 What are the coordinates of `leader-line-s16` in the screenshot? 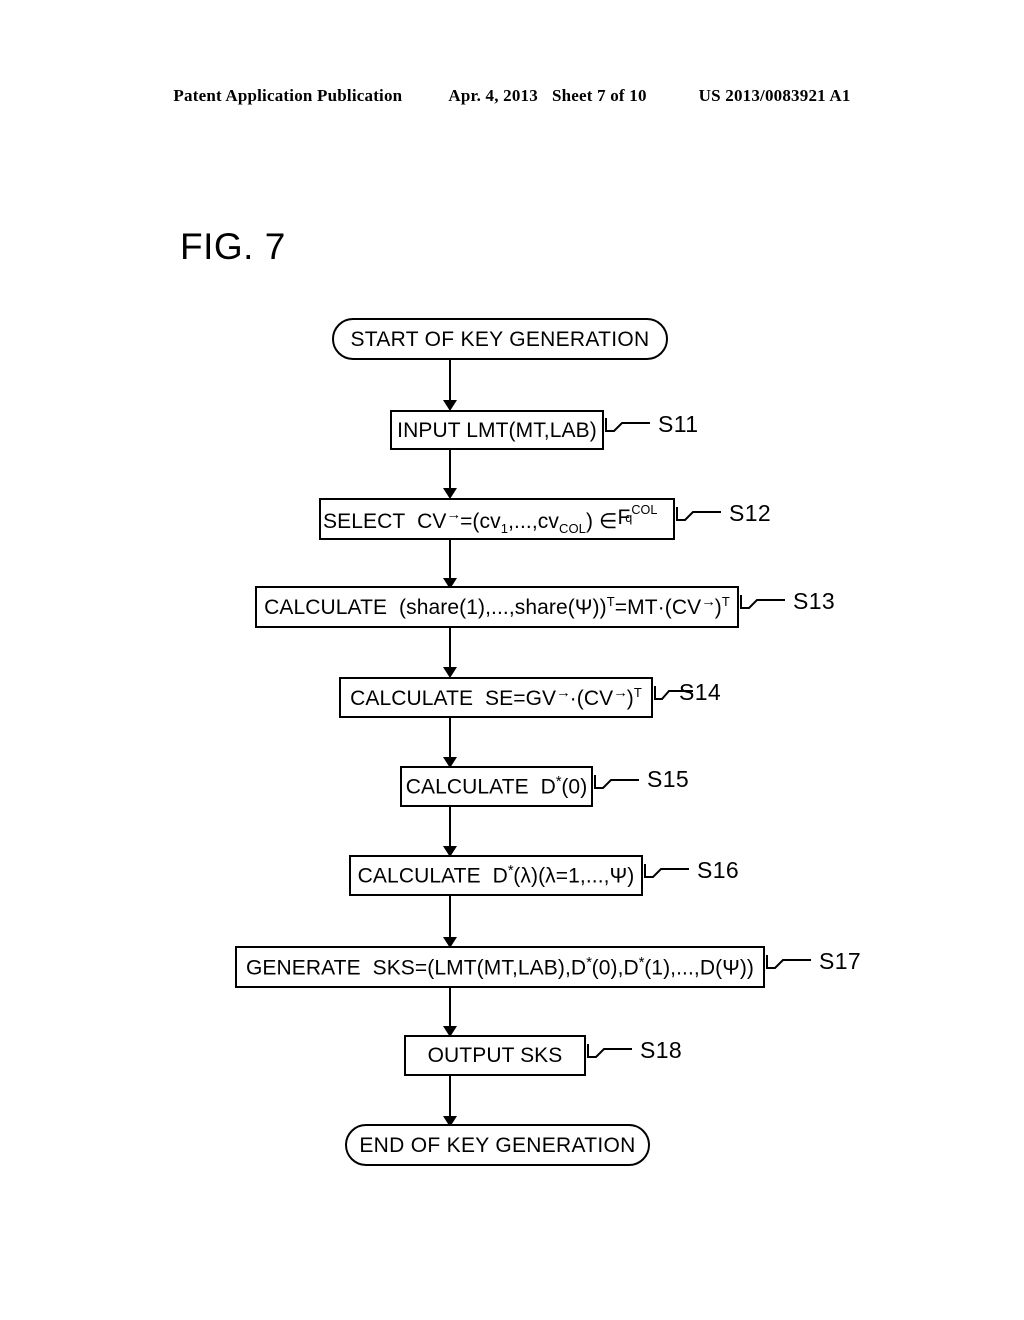 It's located at (666, 871).